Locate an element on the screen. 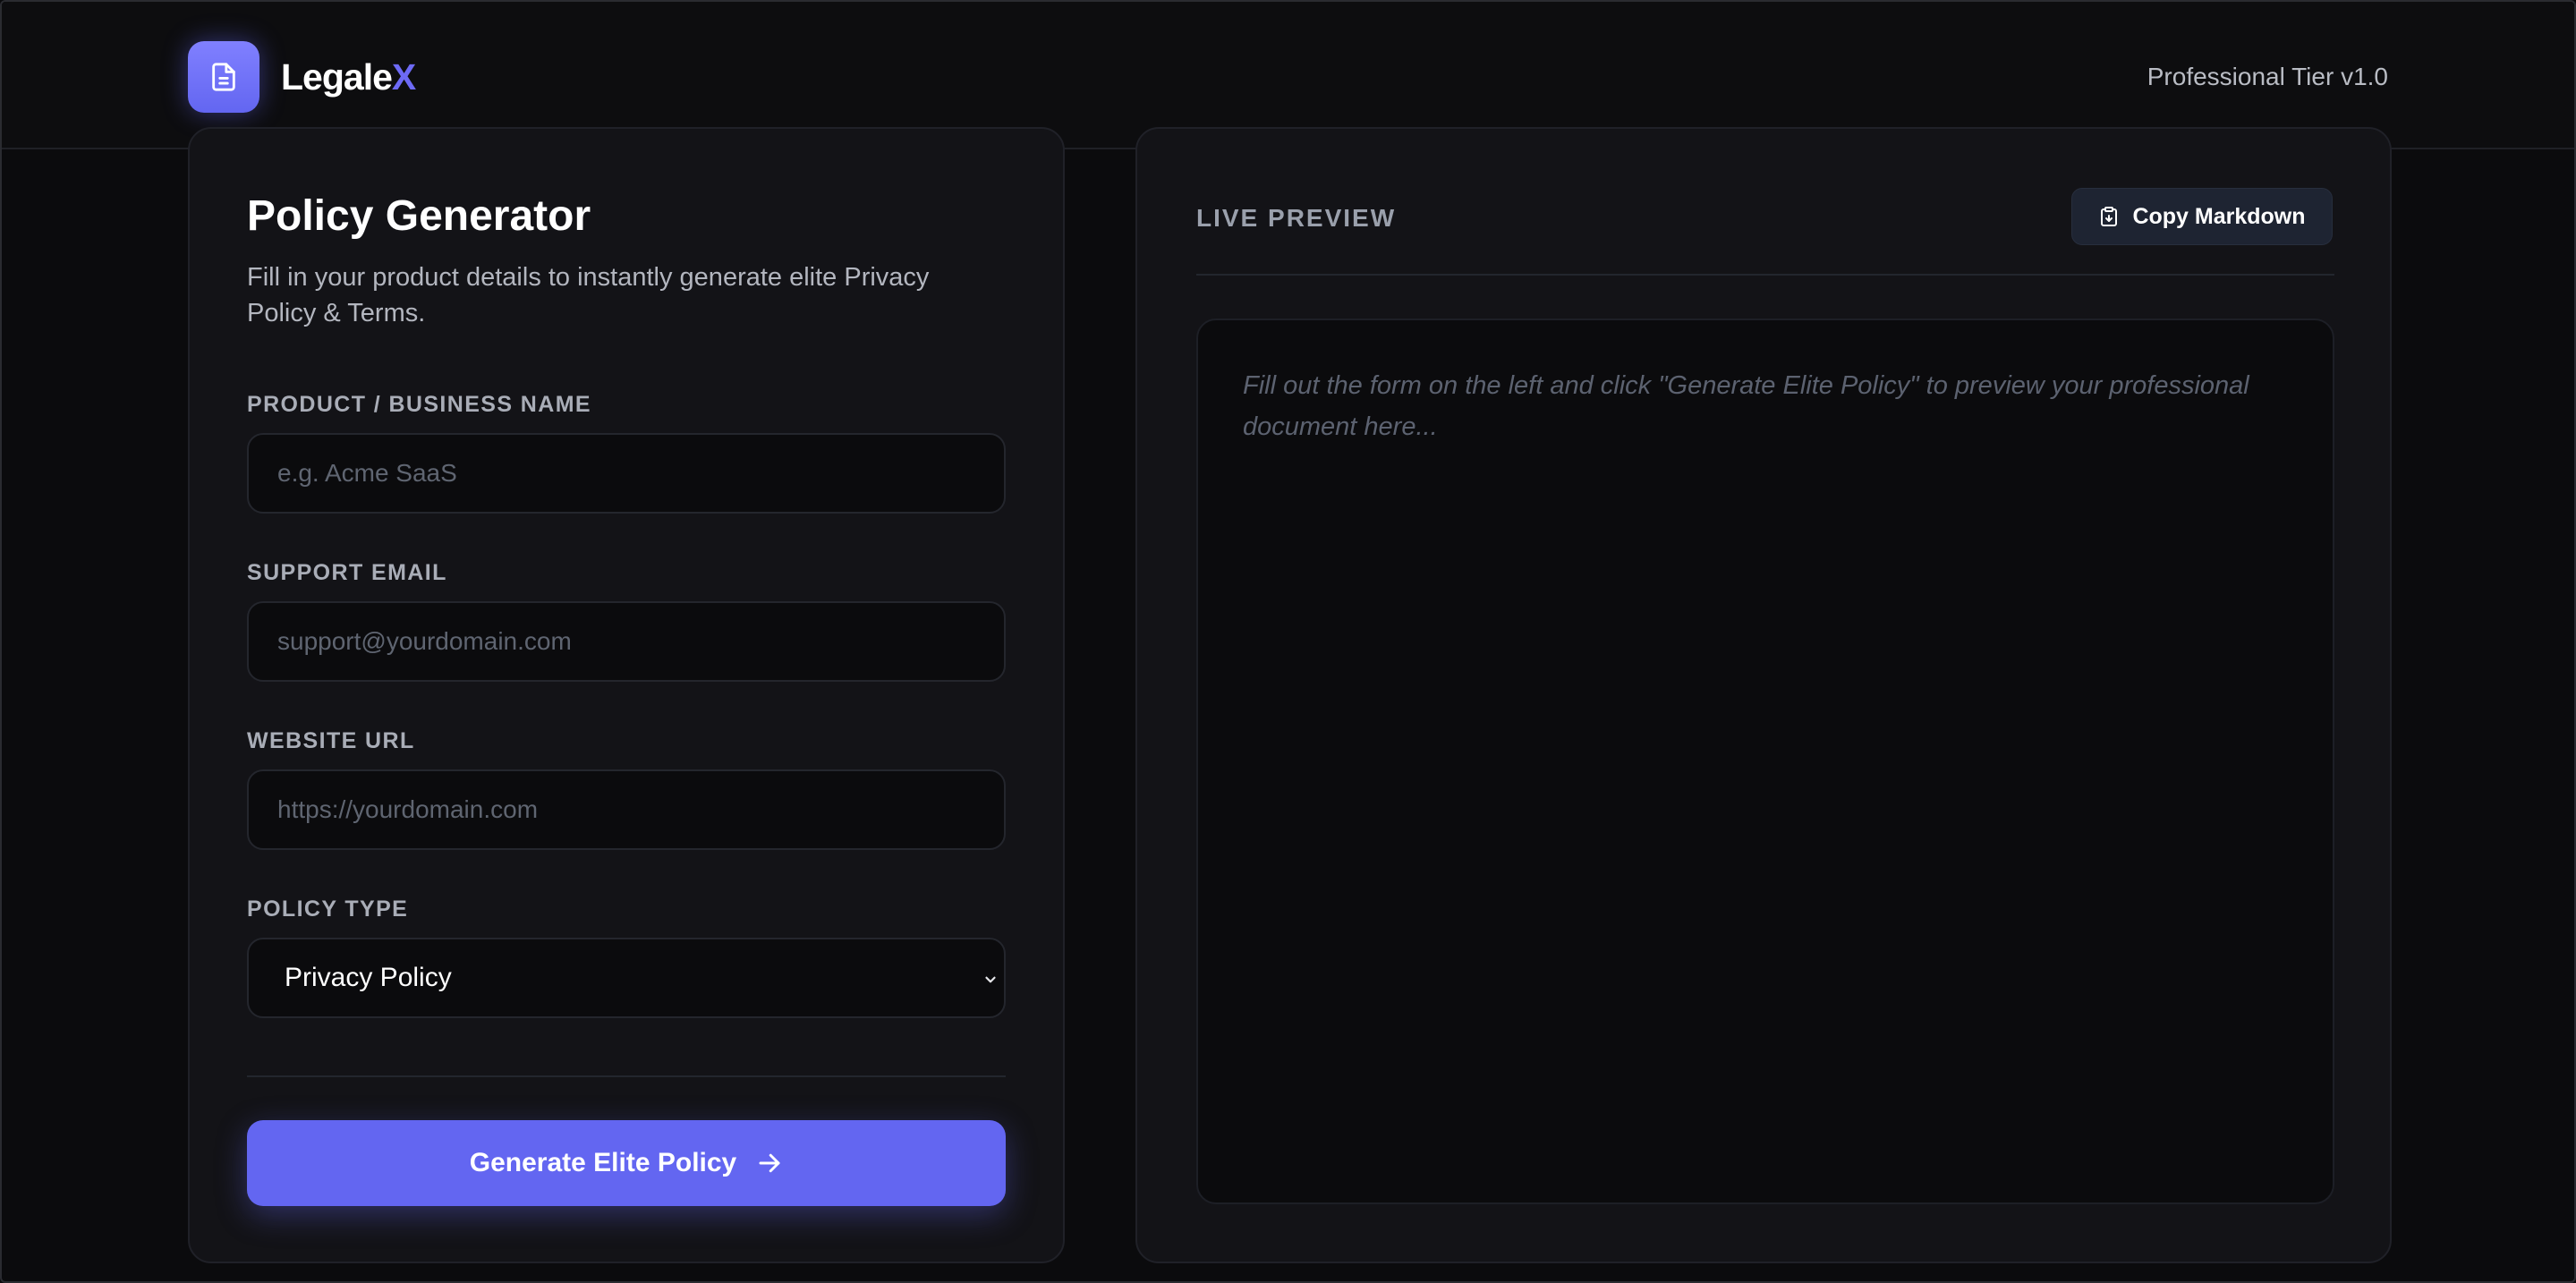 Image resolution: width=2576 pixels, height=1283 pixels. brand-name: LegaleX is located at coordinates (348, 77).